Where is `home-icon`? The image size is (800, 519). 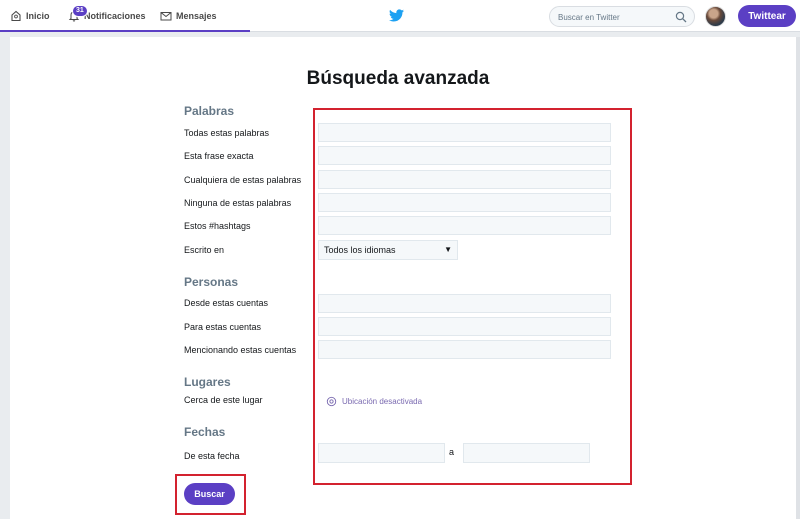
home-icon is located at coordinates (16, 16).